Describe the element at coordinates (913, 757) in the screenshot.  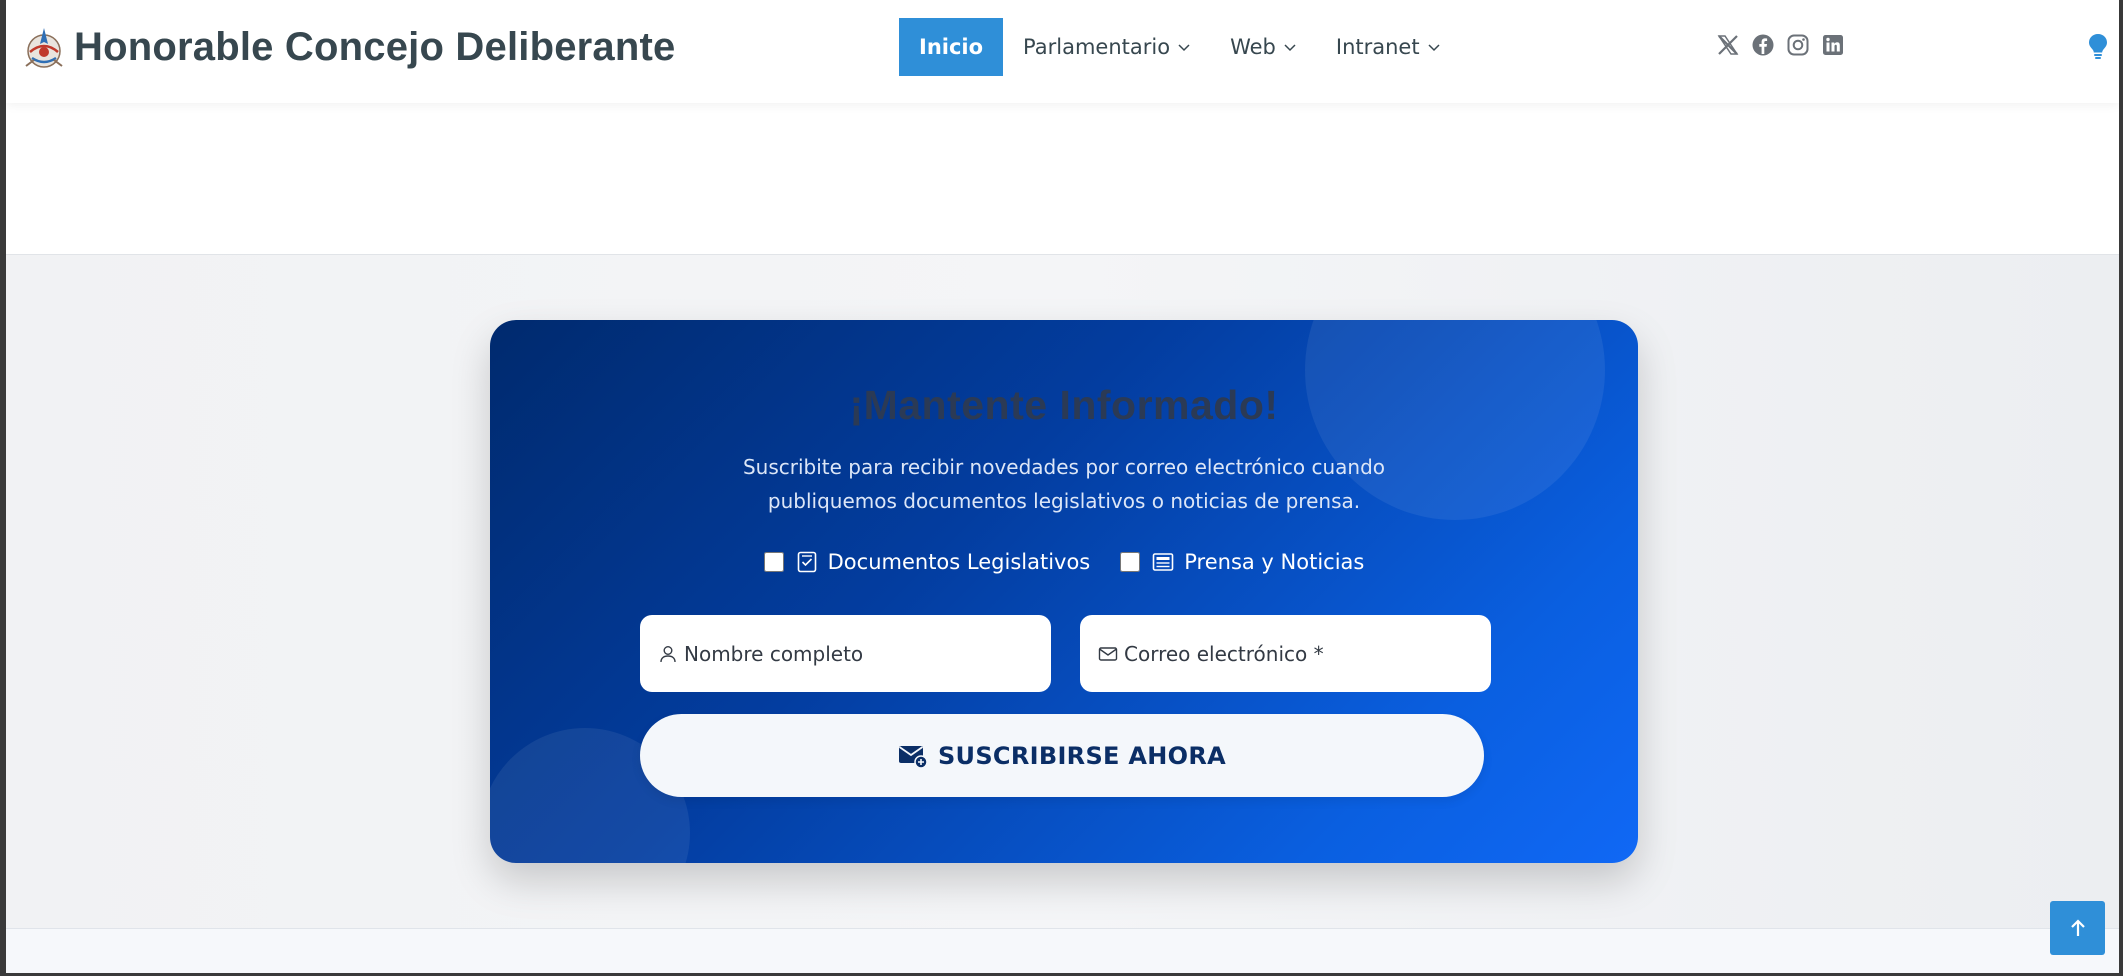
I see `envelope-plus-icon` at that location.